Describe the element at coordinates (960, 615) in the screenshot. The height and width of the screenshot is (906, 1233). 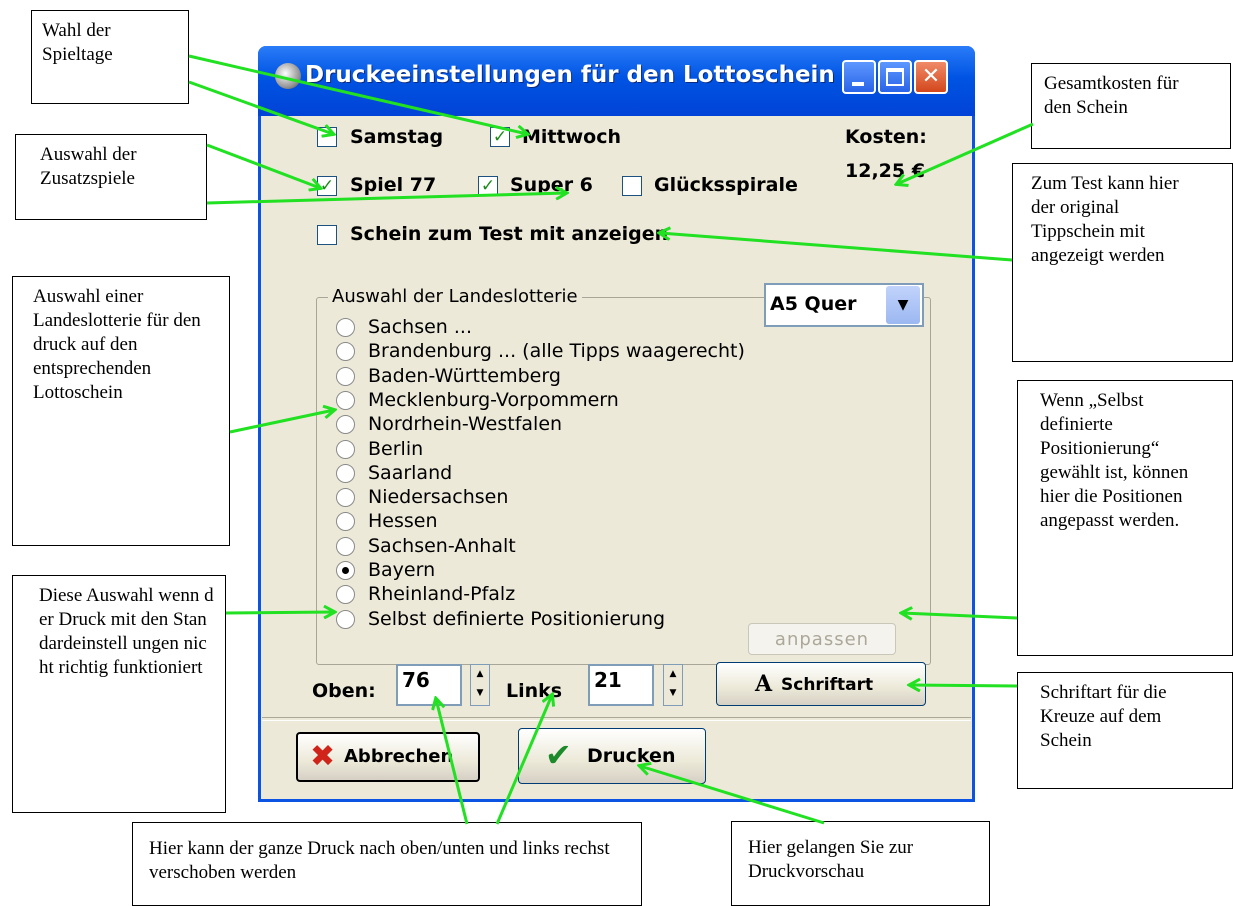
I see `arrow-anpassen` at that location.